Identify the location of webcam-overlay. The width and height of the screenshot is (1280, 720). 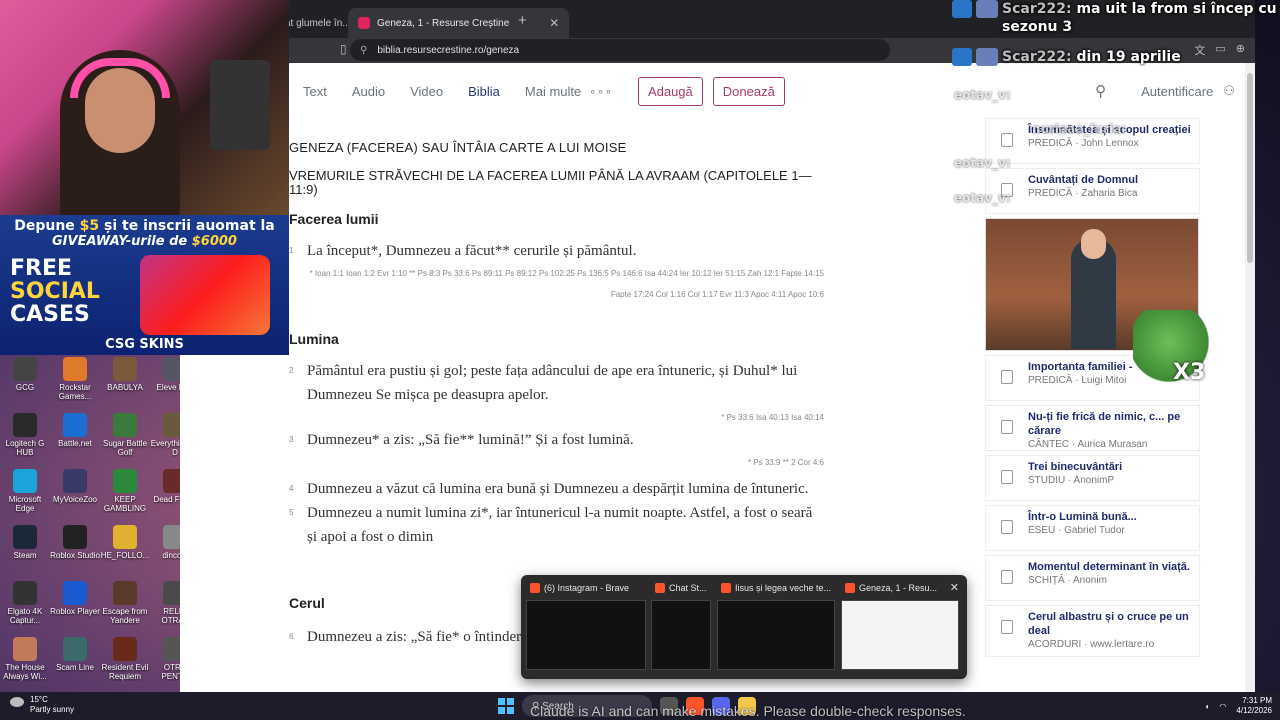
(144, 107).